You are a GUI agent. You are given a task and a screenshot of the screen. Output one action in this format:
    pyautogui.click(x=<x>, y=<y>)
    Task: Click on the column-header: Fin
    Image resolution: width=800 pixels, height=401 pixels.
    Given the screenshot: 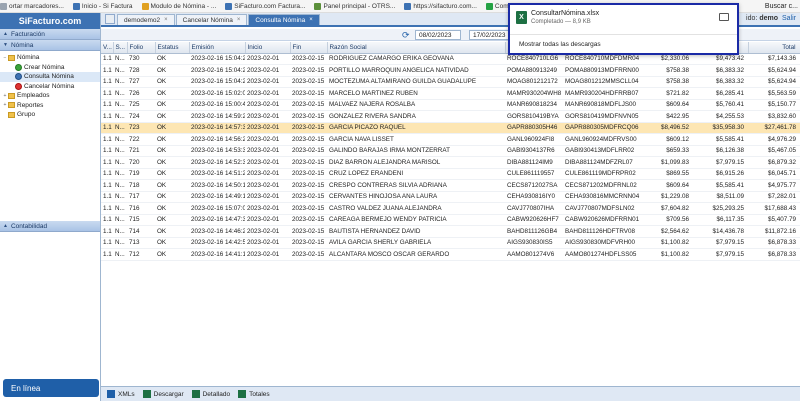 What is the action you would take?
    pyautogui.click(x=309, y=48)
    